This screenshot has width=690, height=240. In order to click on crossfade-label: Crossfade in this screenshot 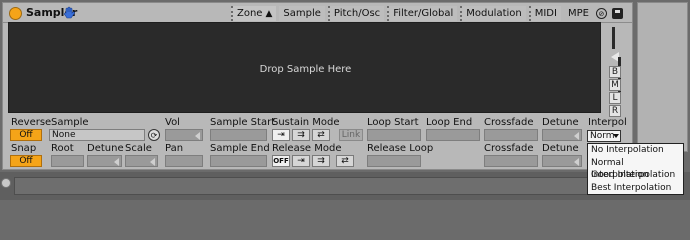, I will do `click(509, 122)`.